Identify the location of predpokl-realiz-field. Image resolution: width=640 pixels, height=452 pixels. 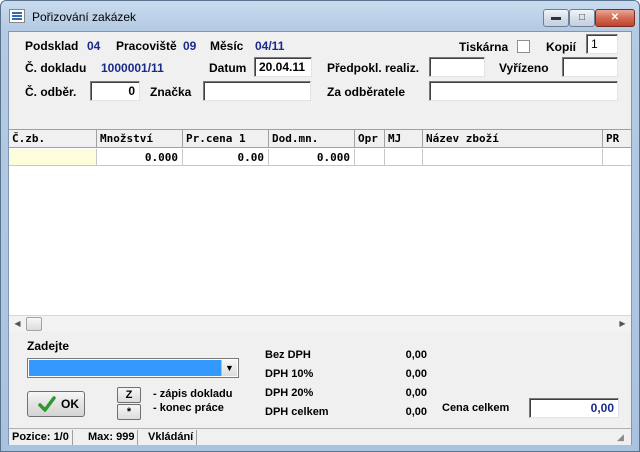
(457, 67).